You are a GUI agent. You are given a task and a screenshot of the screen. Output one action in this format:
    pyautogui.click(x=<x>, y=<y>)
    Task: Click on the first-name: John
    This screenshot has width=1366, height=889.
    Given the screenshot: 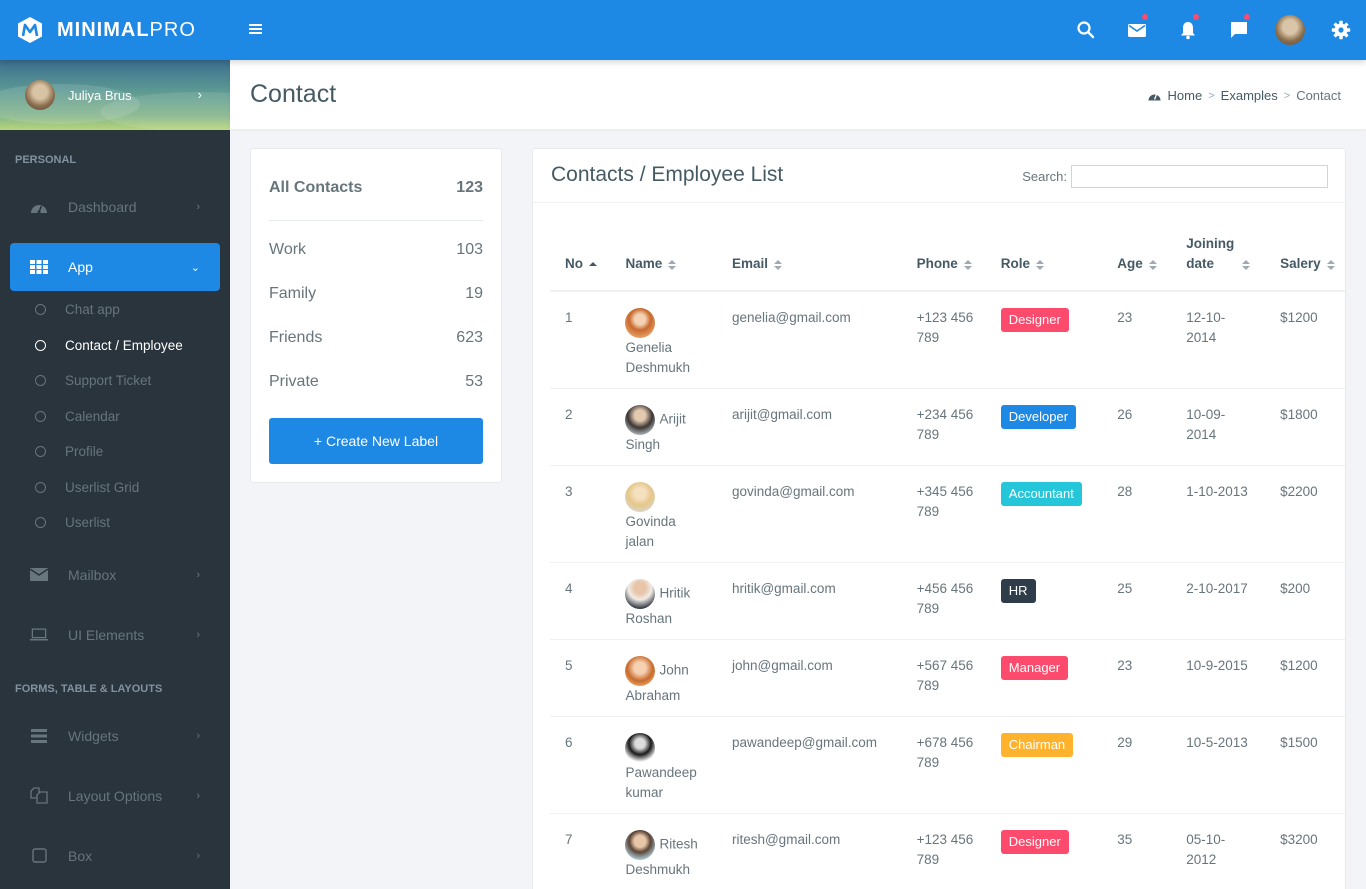 What is the action you would take?
    pyautogui.click(x=674, y=670)
    